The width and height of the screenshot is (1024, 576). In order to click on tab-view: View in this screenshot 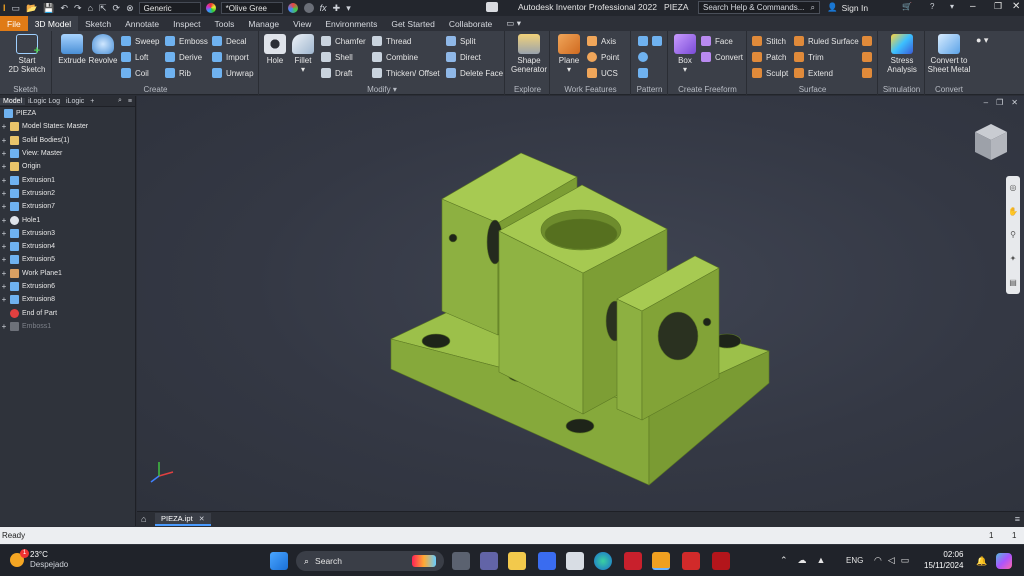, I will do `click(302, 23)`.